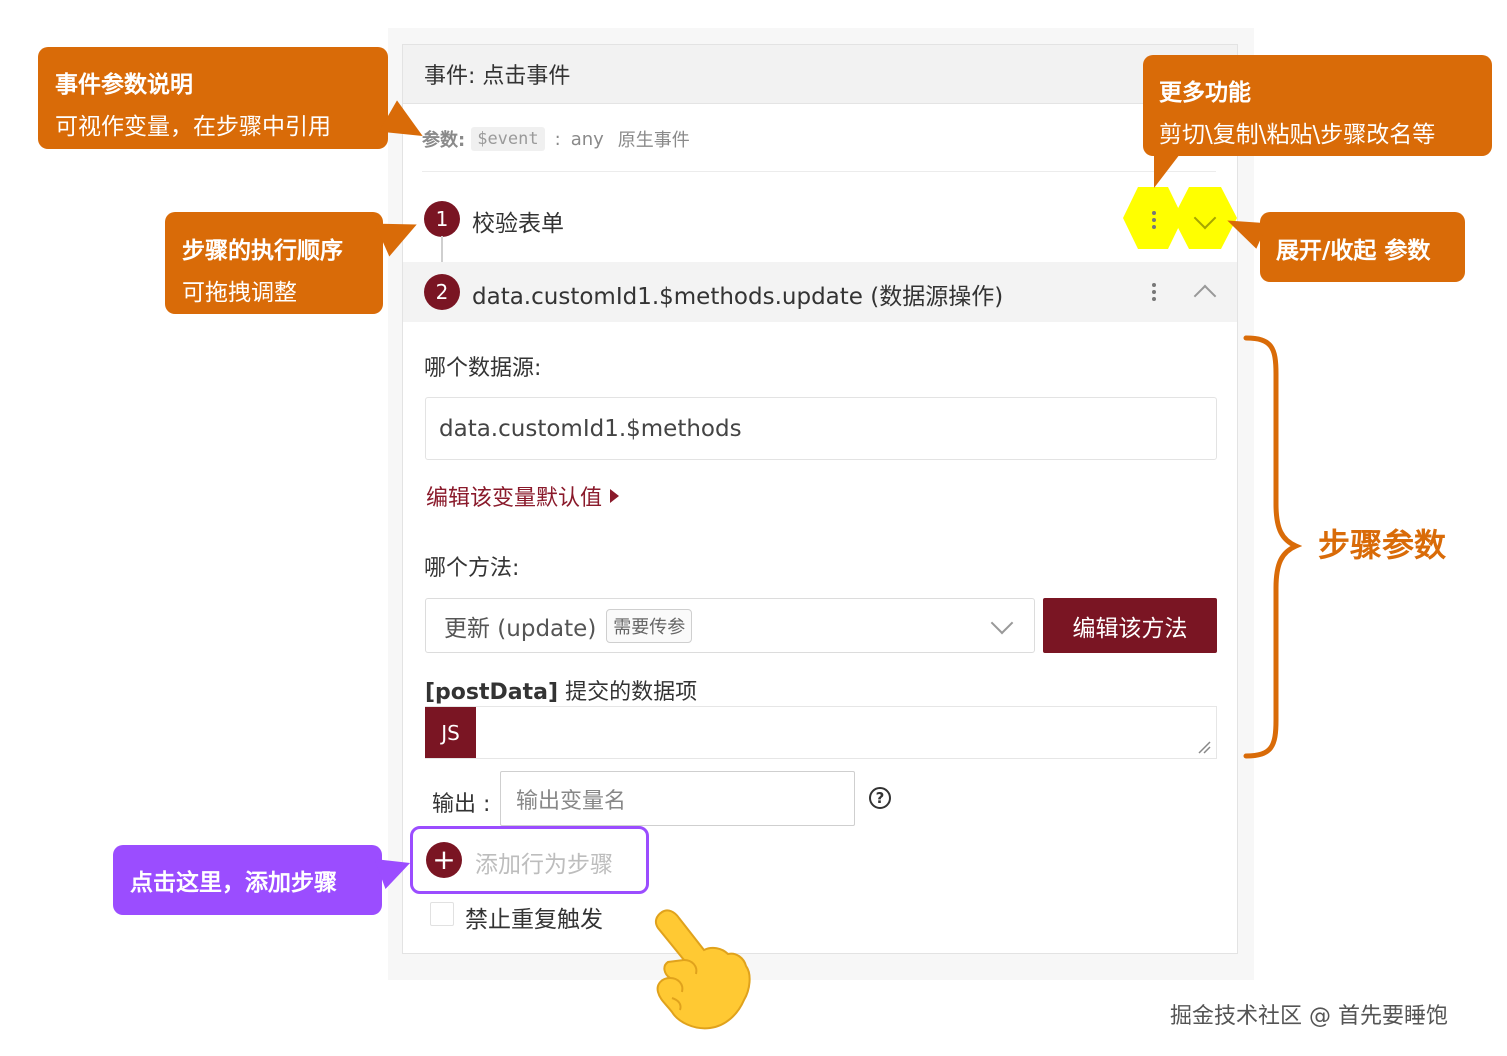  I want to click on event-params: 参数: $event : any 原生事件, so click(556, 139).